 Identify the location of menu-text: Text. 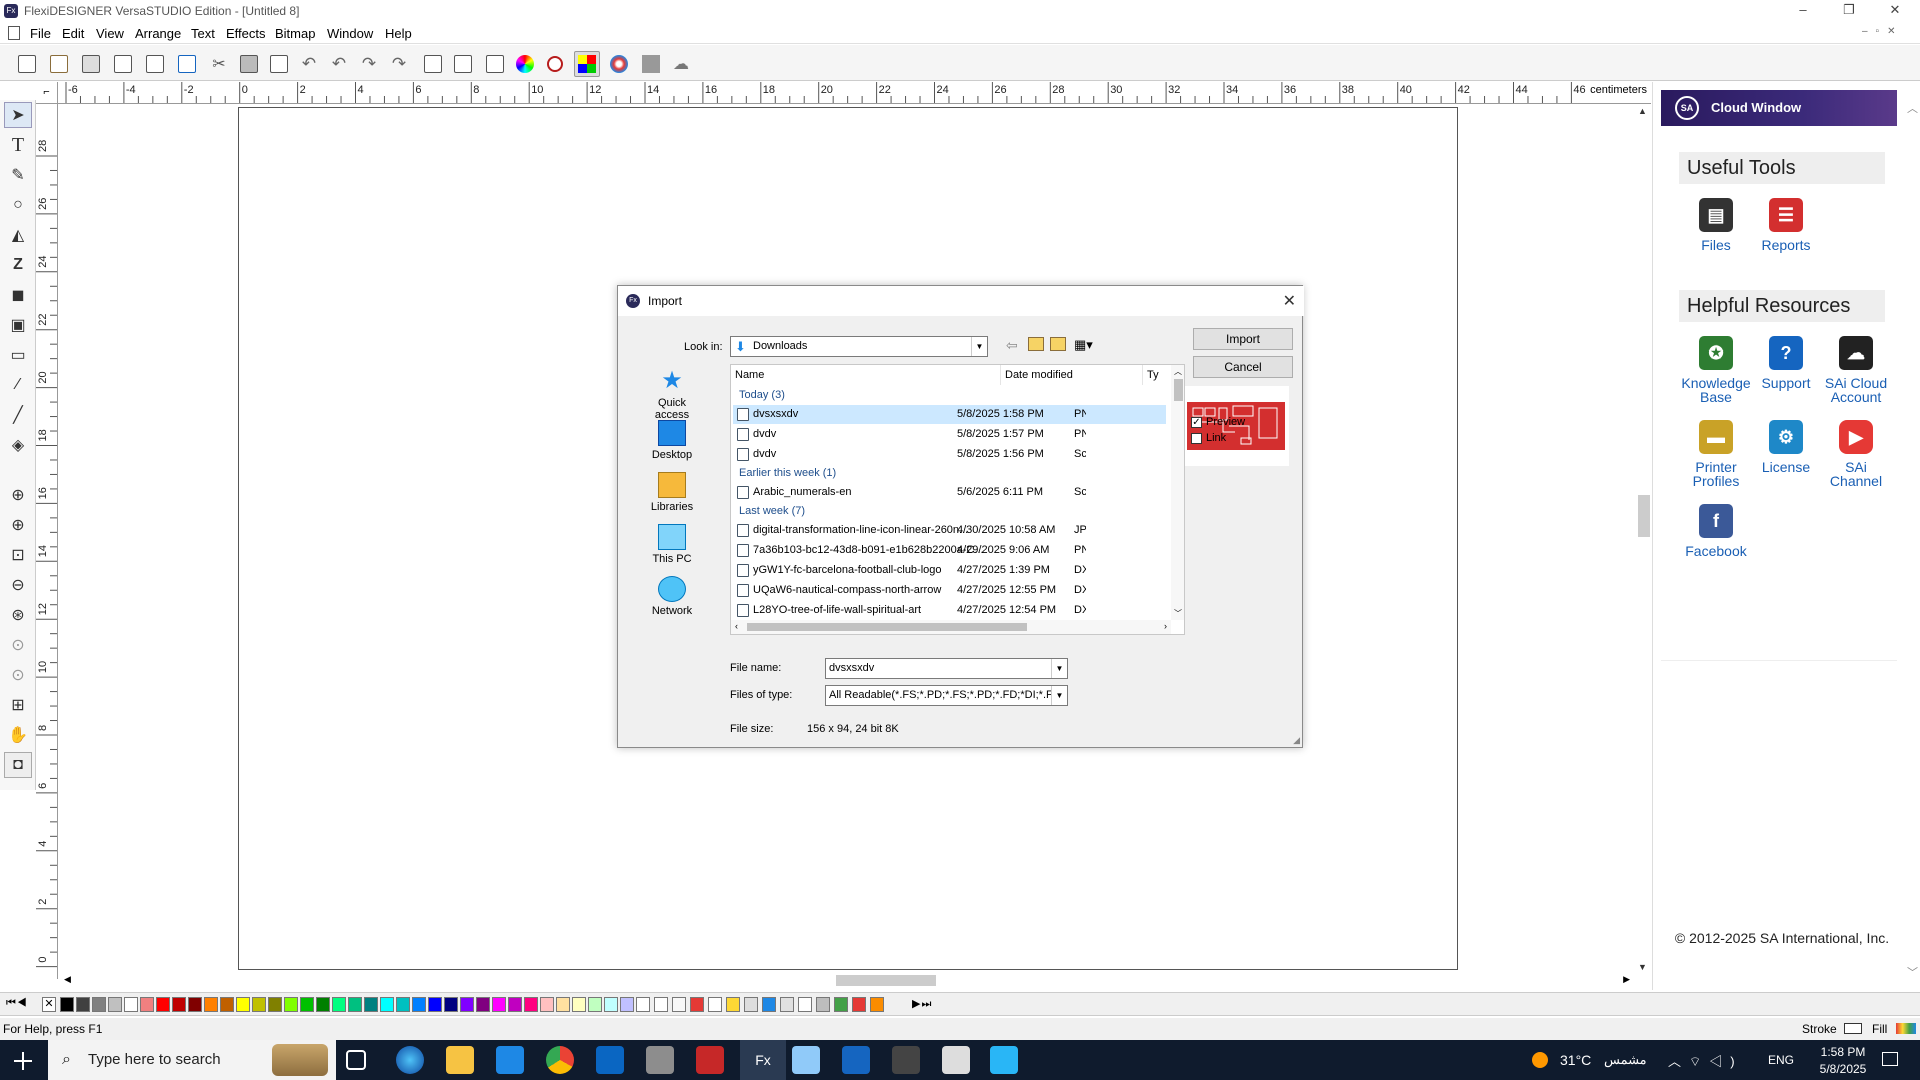
(203, 33).